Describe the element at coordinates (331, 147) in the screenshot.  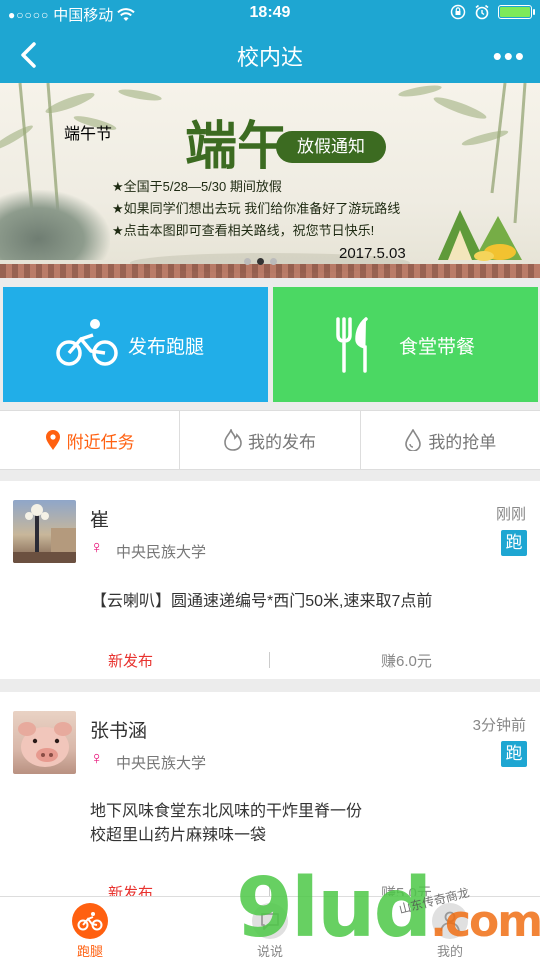
I see `banner-subtitle: 放假通知` at that location.